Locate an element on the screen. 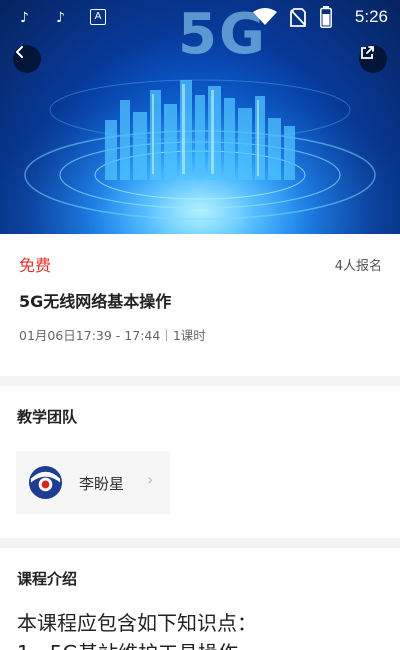 The width and height of the screenshot is (400, 650). status-bar: ♪ ♪ A 5:26 is located at coordinates (200, 18).